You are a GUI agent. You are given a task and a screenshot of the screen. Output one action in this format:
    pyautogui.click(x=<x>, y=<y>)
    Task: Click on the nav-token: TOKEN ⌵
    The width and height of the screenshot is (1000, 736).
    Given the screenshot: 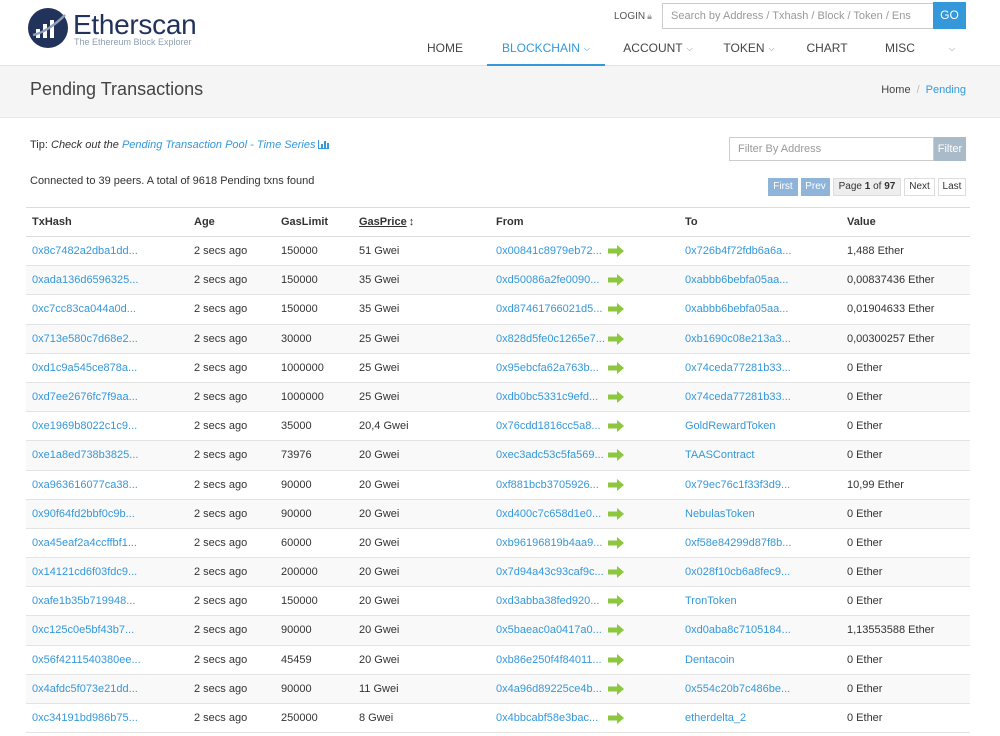 What is the action you would take?
    pyautogui.click(x=749, y=51)
    